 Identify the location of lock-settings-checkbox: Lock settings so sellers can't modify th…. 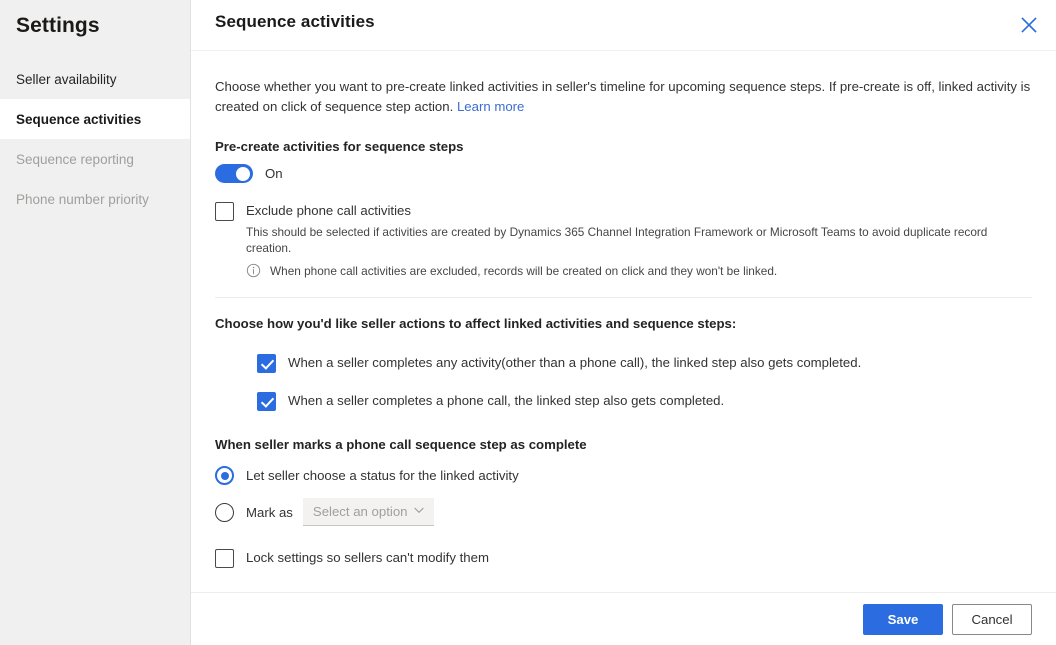
(352, 558).